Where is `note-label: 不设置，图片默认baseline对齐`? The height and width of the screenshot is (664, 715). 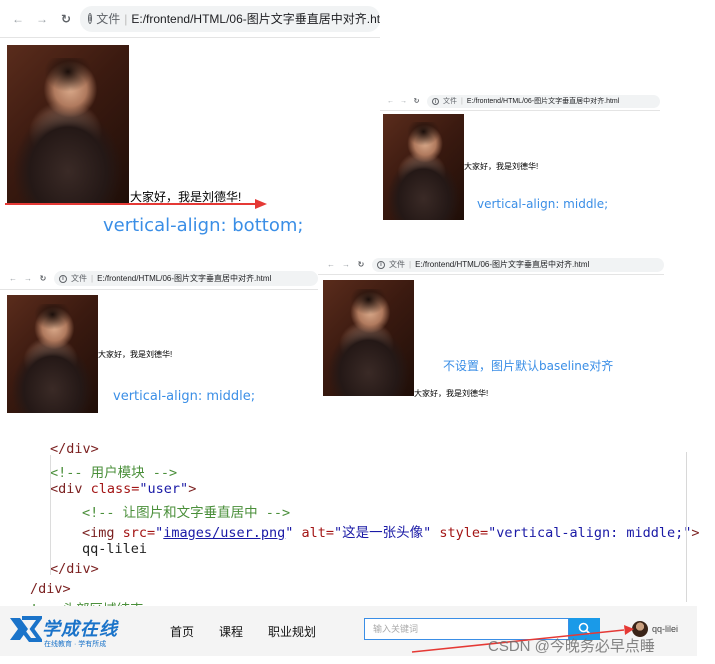
note-label: 不设置，图片默认baseline对齐 is located at coordinates (528, 366).